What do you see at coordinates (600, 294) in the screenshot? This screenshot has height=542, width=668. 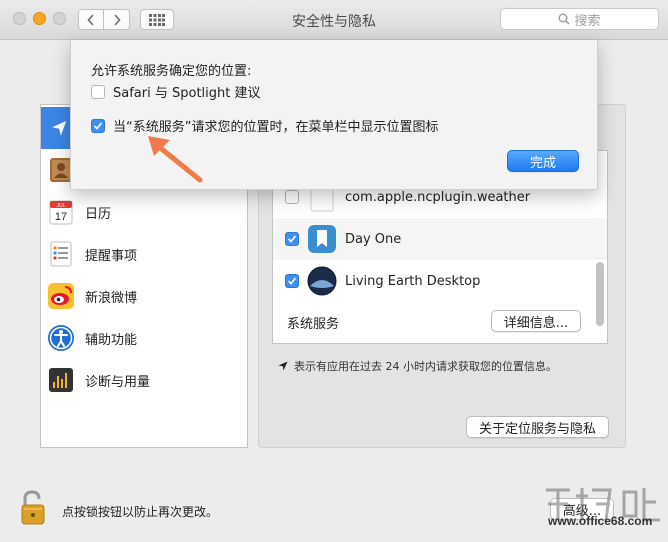 I see `app-list-scrollbar` at bounding box center [600, 294].